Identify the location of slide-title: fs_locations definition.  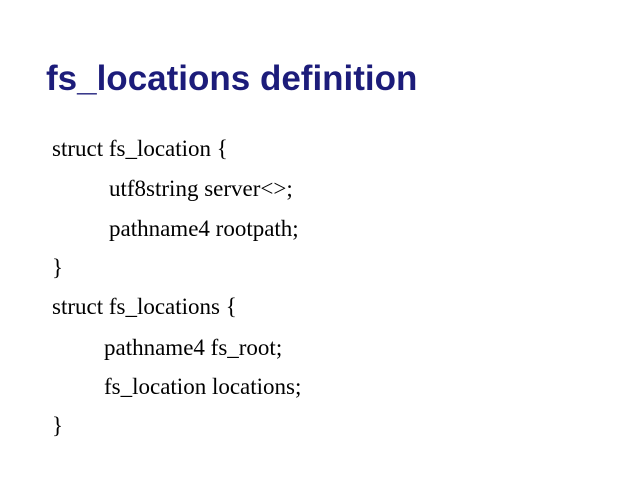
(232, 78).